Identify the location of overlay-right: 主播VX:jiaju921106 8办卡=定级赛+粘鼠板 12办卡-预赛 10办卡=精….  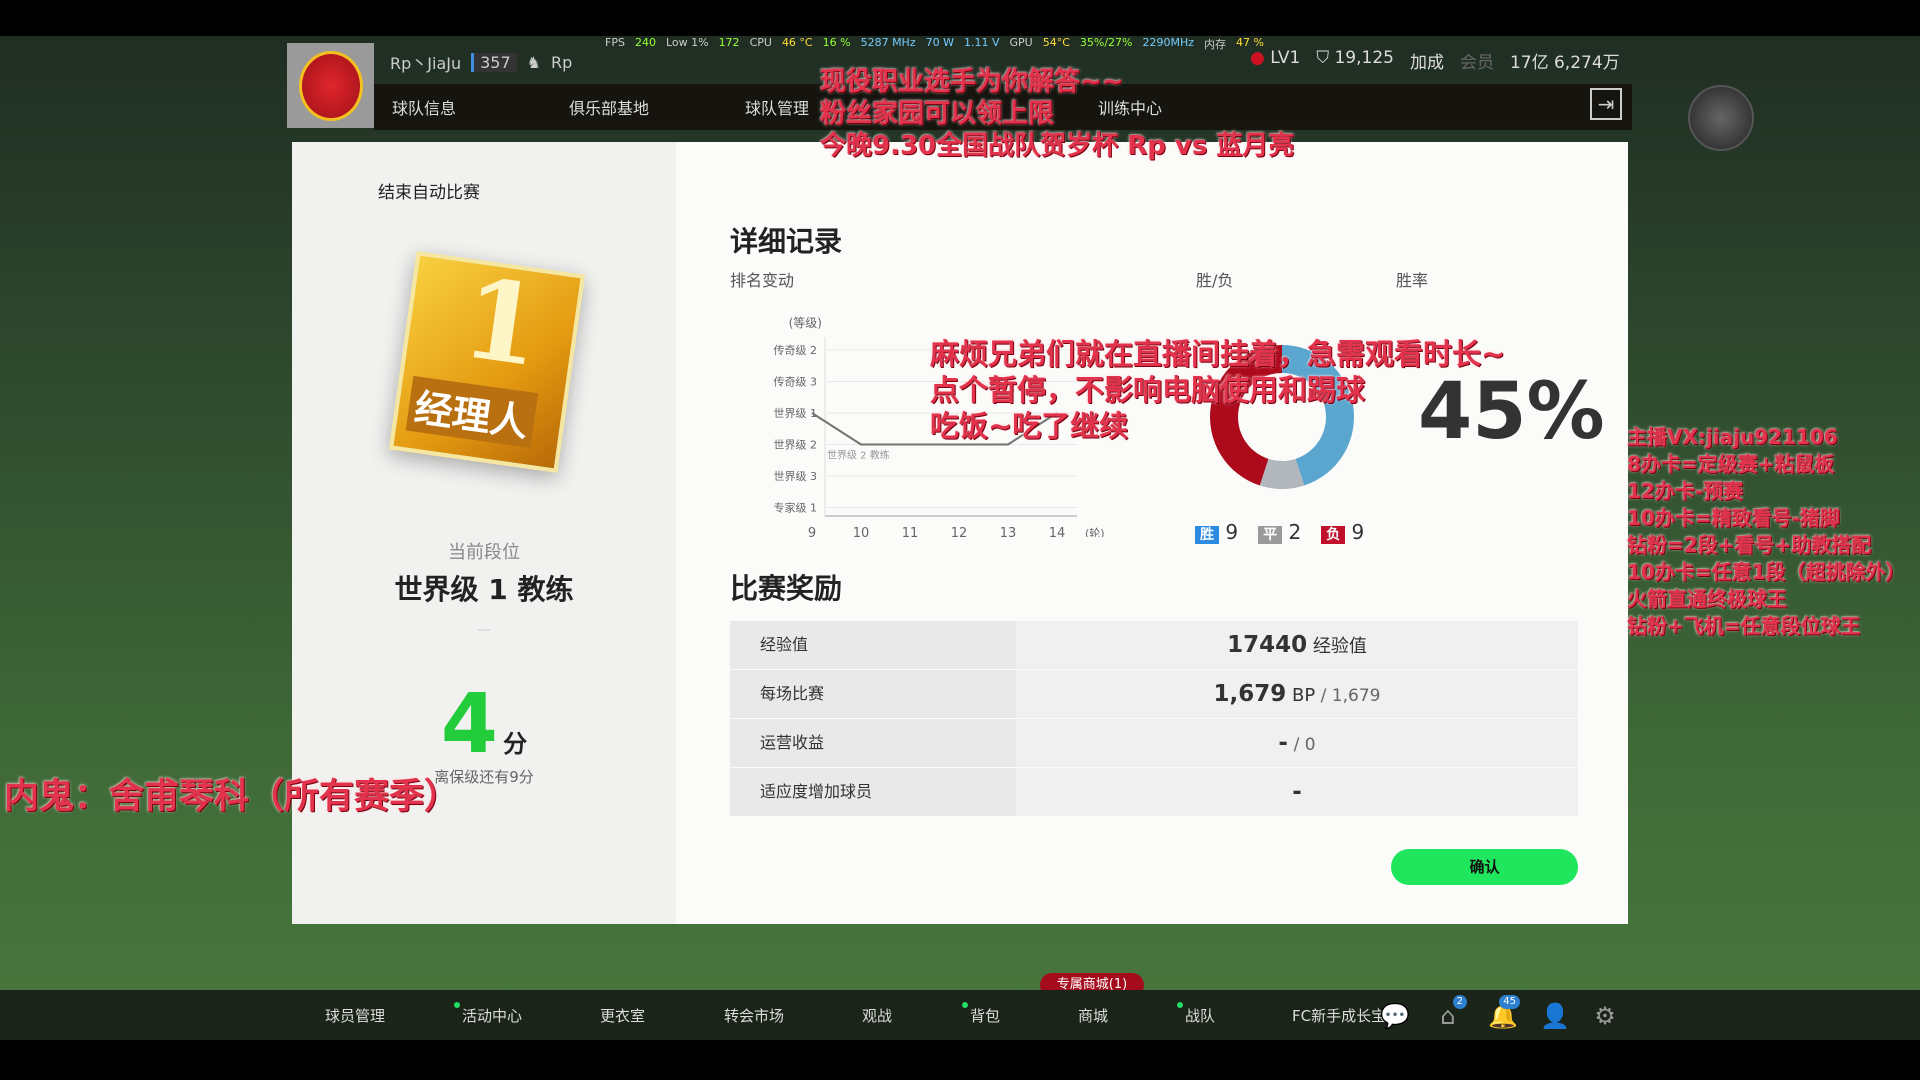
(1766, 532).